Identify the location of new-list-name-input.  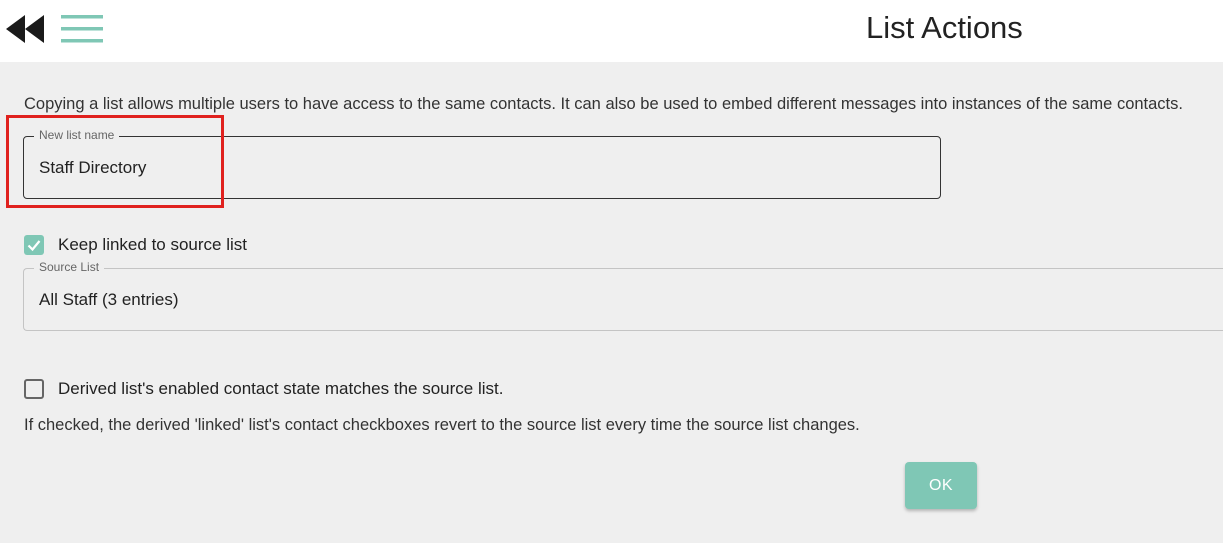
(469, 168).